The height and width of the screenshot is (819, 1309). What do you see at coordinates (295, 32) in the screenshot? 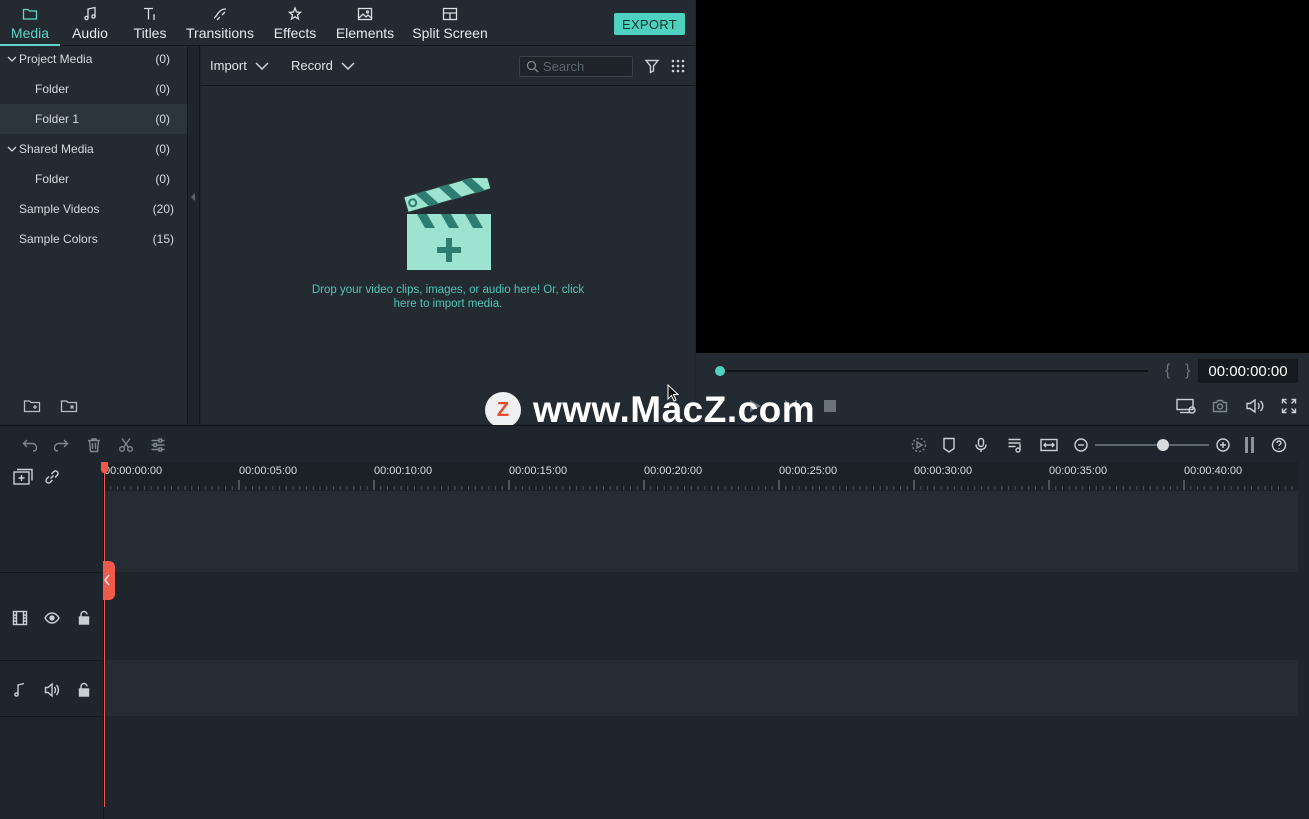
I see `tab-effects-label: Effects` at bounding box center [295, 32].